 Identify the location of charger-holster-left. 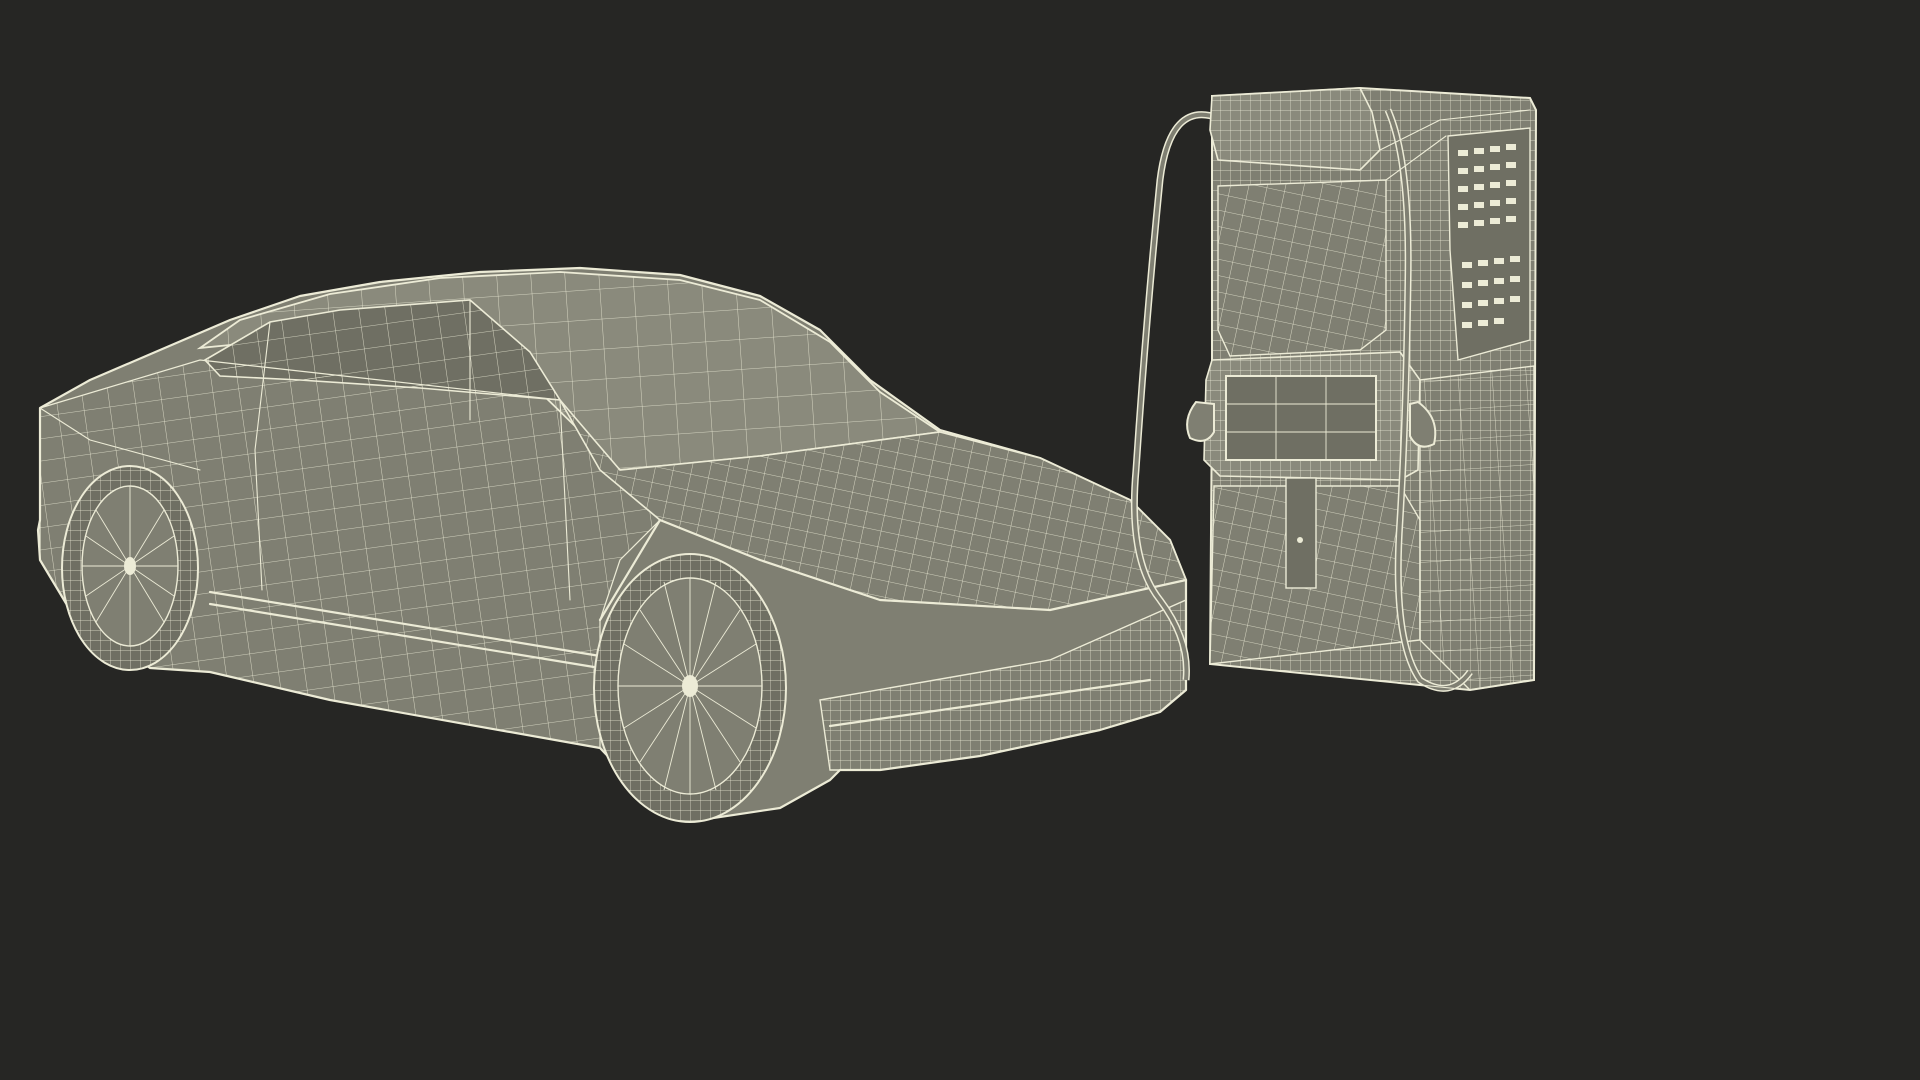
(1200, 421).